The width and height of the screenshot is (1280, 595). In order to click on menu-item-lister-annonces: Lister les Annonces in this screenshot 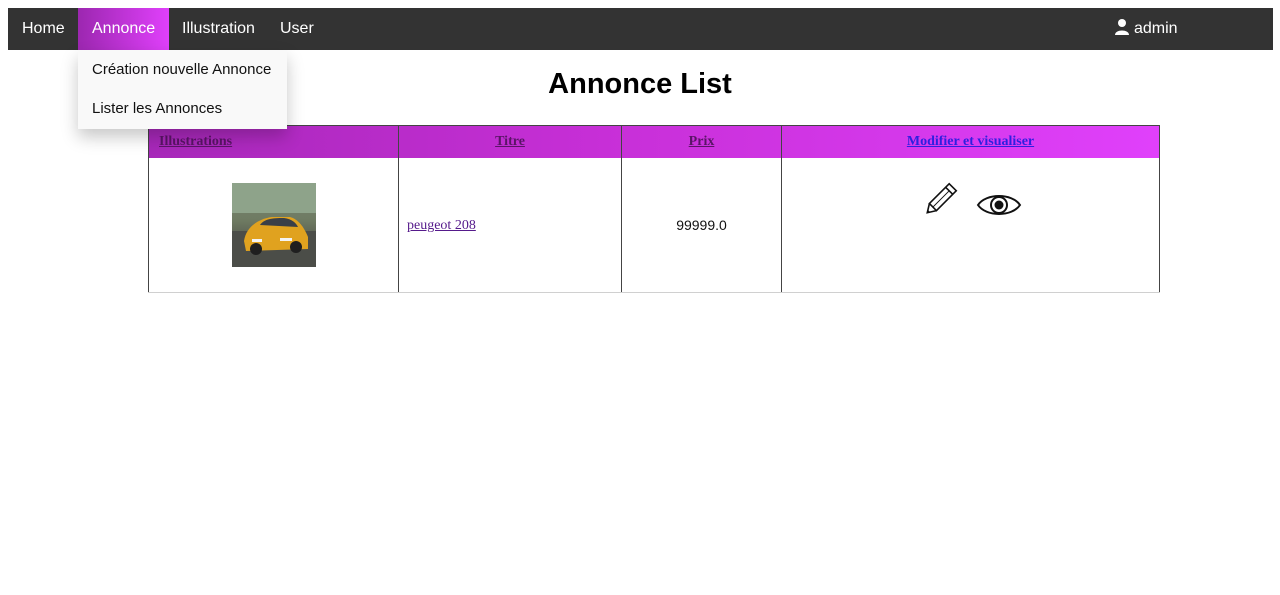, I will do `click(182, 108)`.